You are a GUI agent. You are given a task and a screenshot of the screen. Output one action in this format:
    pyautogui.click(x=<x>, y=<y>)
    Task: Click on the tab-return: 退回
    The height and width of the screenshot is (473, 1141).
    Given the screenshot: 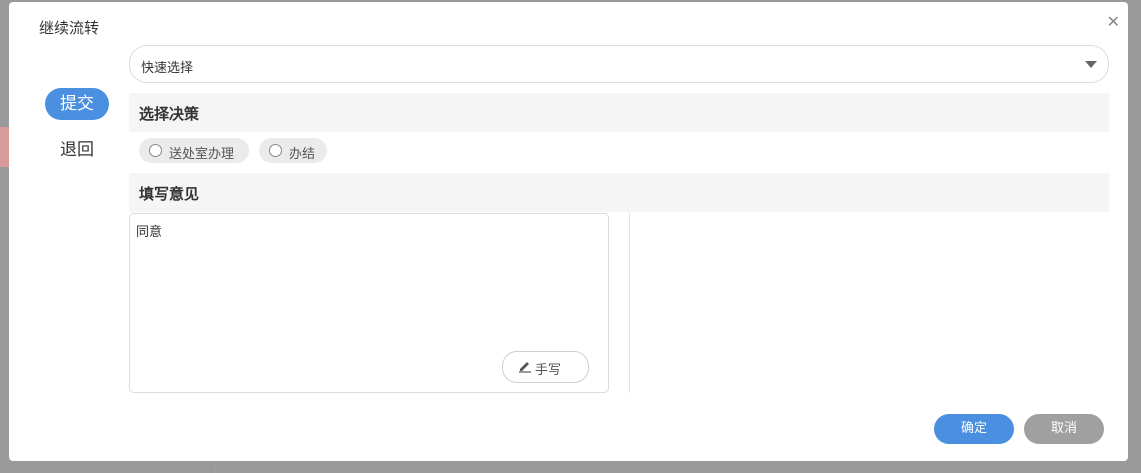 What is the action you would take?
    pyautogui.click(x=77, y=150)
    